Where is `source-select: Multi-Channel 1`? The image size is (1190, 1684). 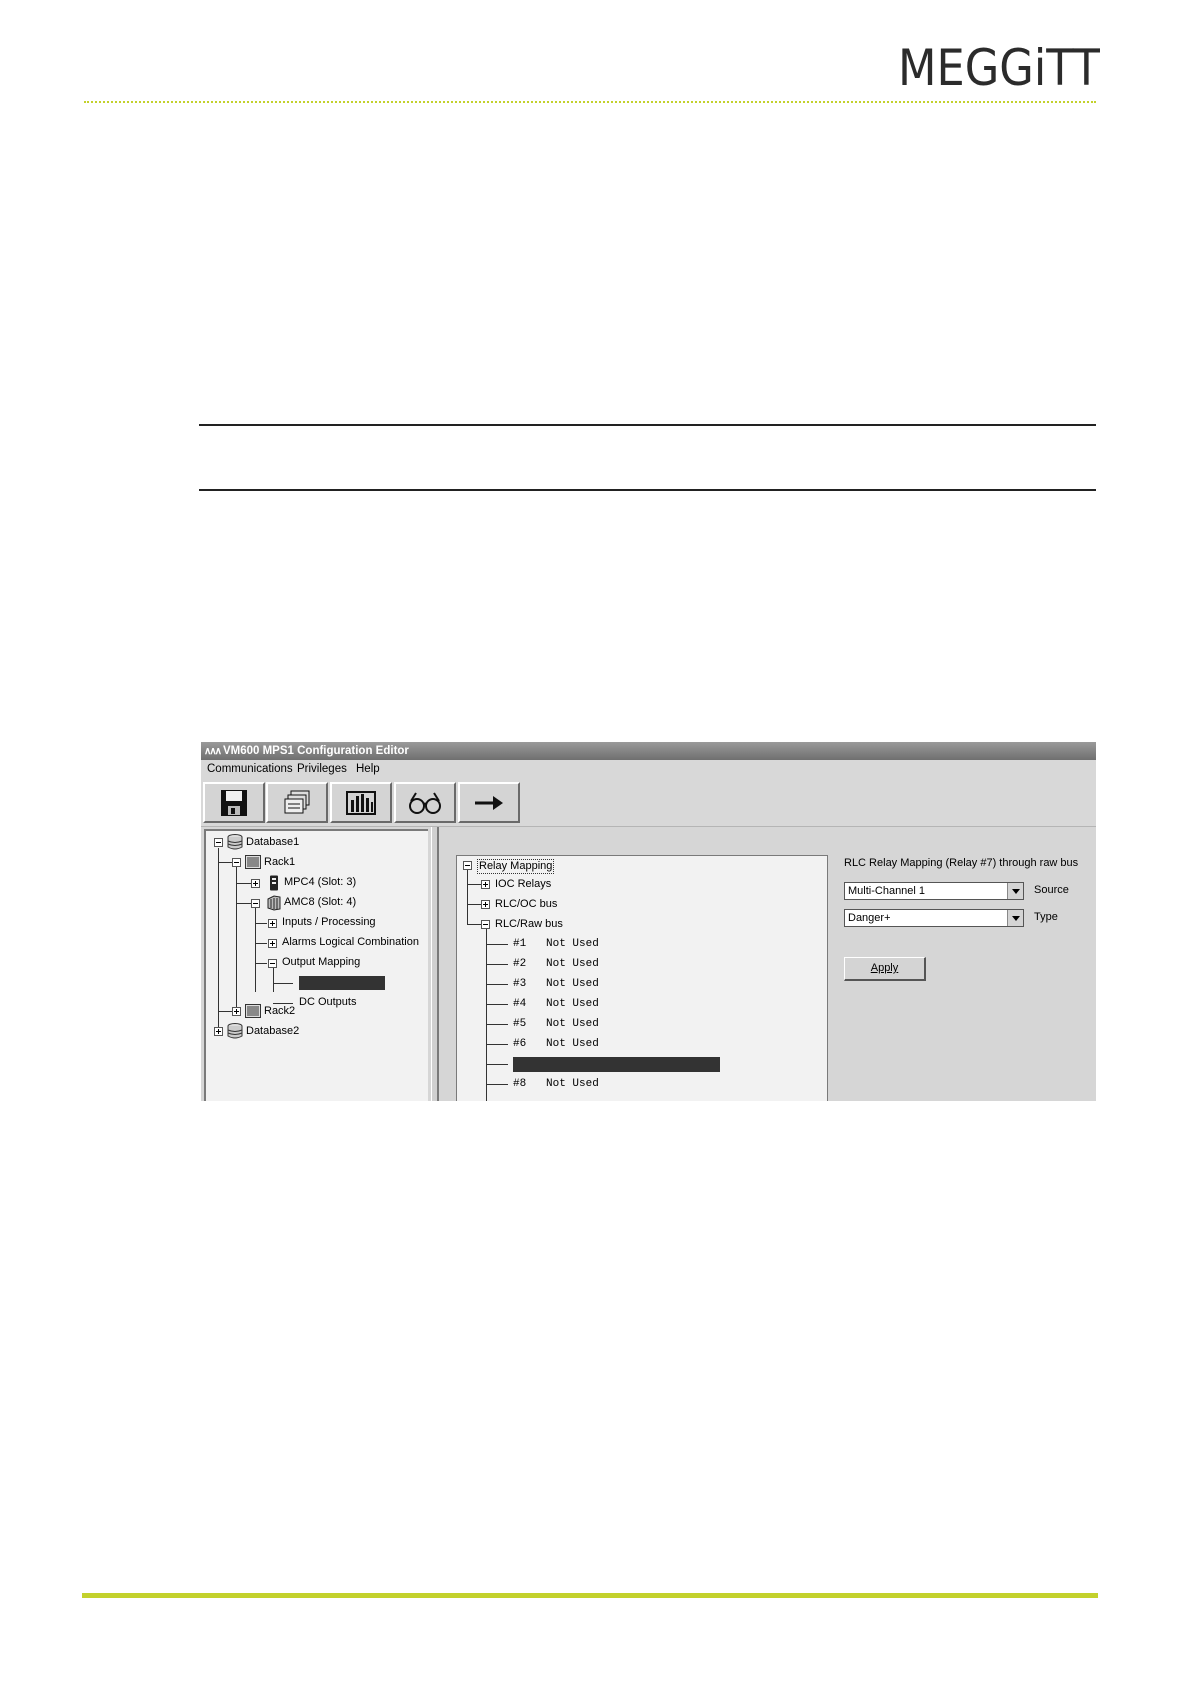 source-select: Multi-Channel 1 is located at coordinates (934, 891).